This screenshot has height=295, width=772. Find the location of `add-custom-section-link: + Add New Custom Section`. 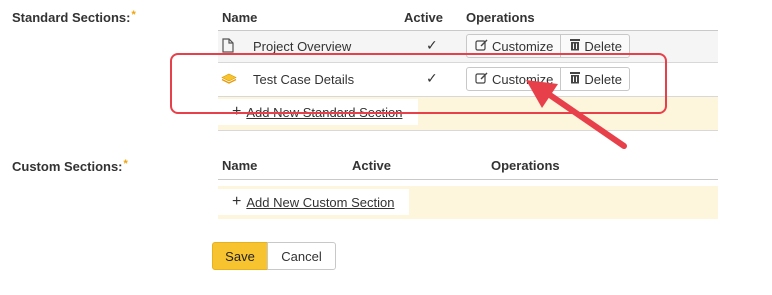

add-custom-section-link: + Add New Custom Section is located at coordinates (313, 202).